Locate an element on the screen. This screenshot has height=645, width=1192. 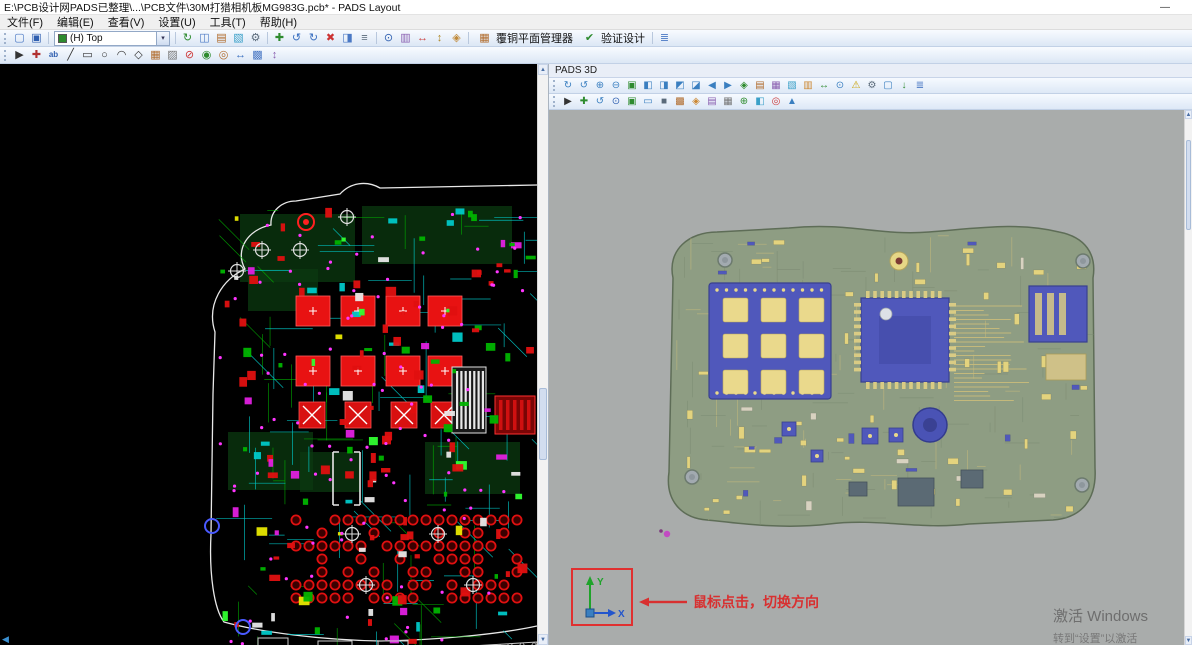
view-right-icon: ▶ is located at coordinates (728, 86).